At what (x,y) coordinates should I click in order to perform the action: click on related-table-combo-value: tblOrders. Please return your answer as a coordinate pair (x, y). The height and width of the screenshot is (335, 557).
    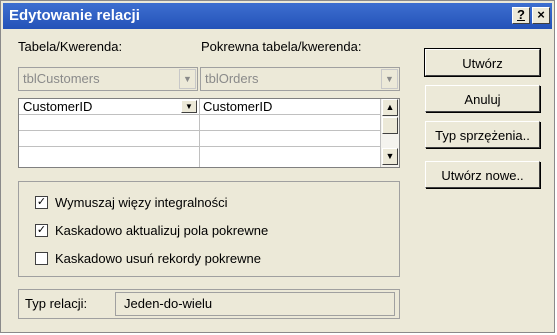
    Looking at the image, I should click on (232, 78).